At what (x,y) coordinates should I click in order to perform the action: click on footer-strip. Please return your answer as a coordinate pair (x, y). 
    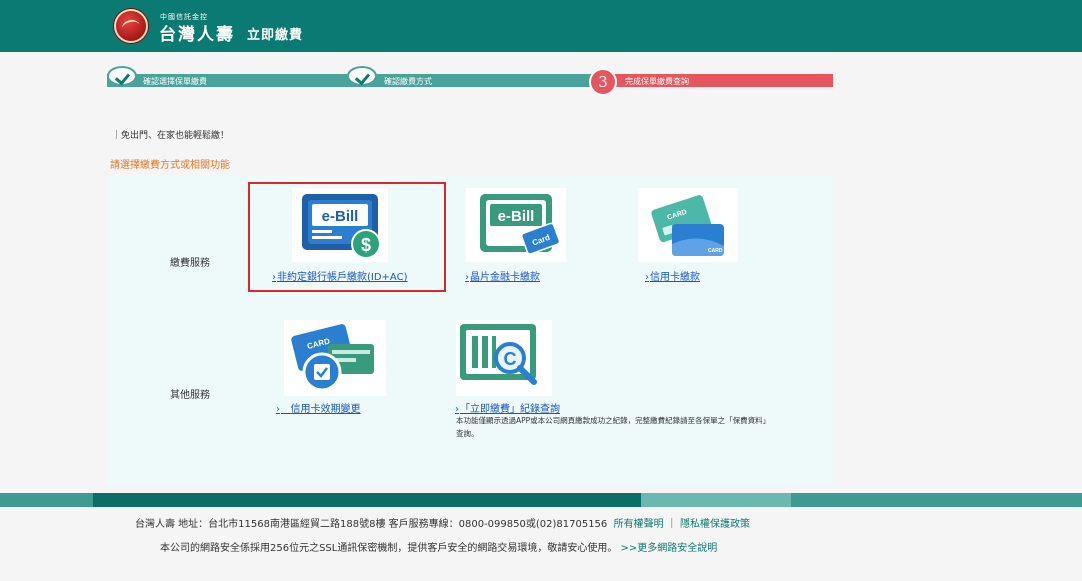
    Looking at the image, I should click on (541, 500).